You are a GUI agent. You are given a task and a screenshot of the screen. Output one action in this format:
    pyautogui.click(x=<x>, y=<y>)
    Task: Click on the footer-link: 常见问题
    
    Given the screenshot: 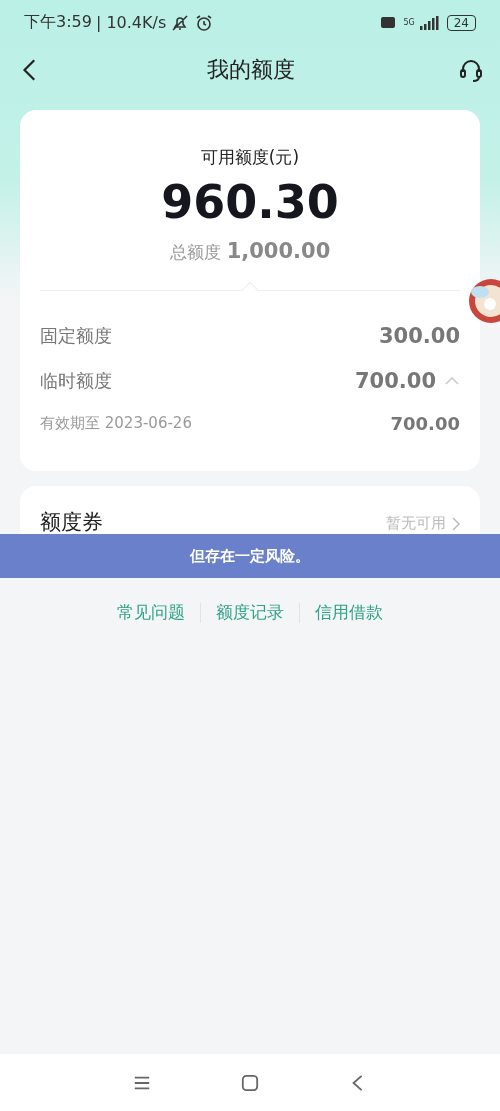 What is the action you would take?
    pyautogui.click(x=151, y=612)
    